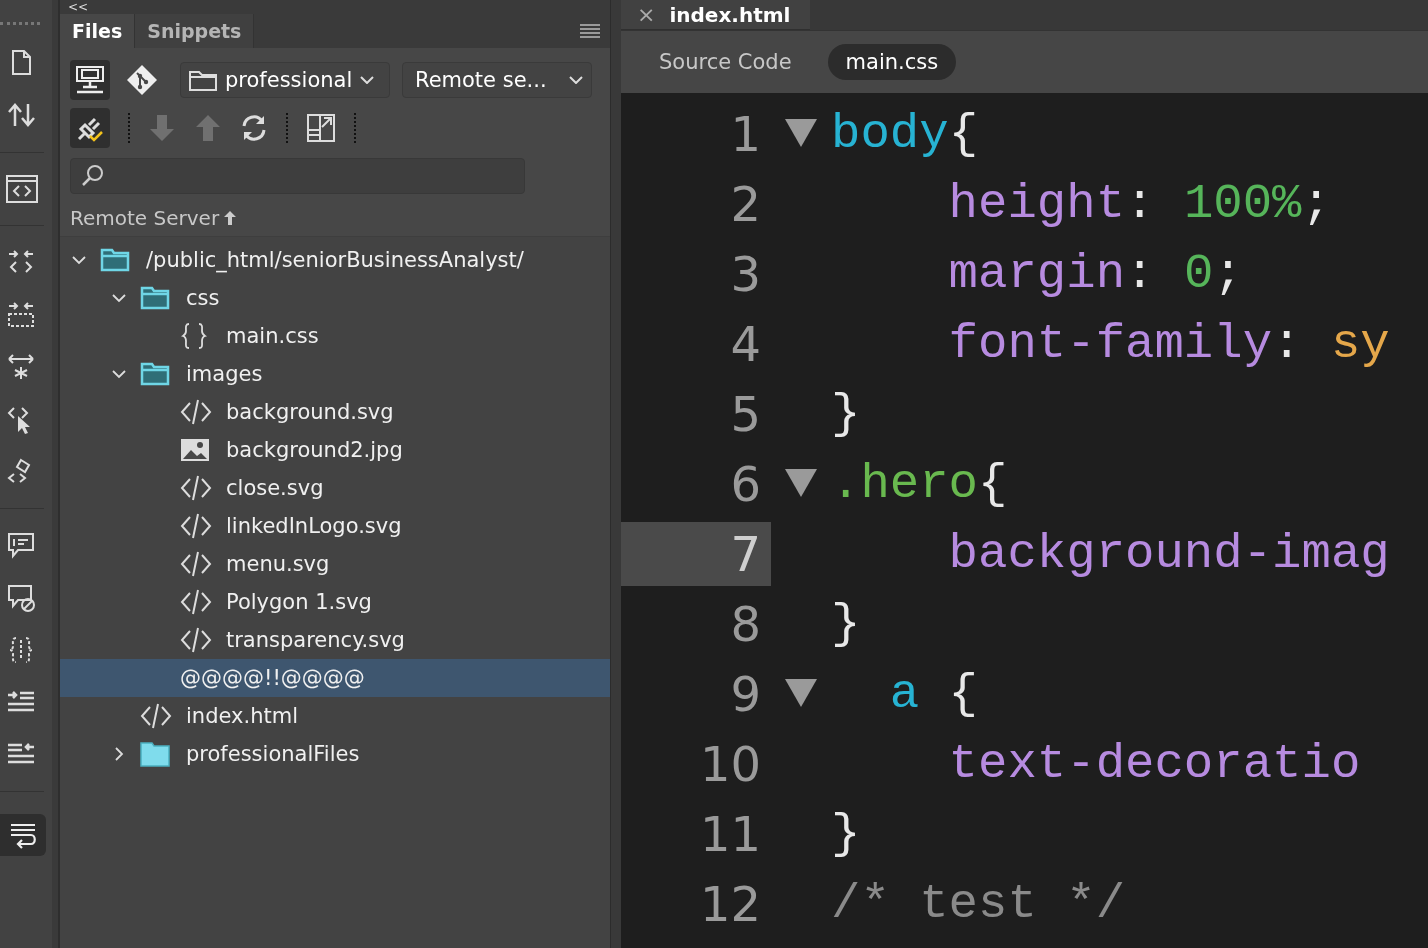 Image resolution: width=1428 pixels, height=948 pixels. What do you see at coordinates (745, 484) in the screenshot?
I see `line-number: 6` at bounding box center [745, 484].